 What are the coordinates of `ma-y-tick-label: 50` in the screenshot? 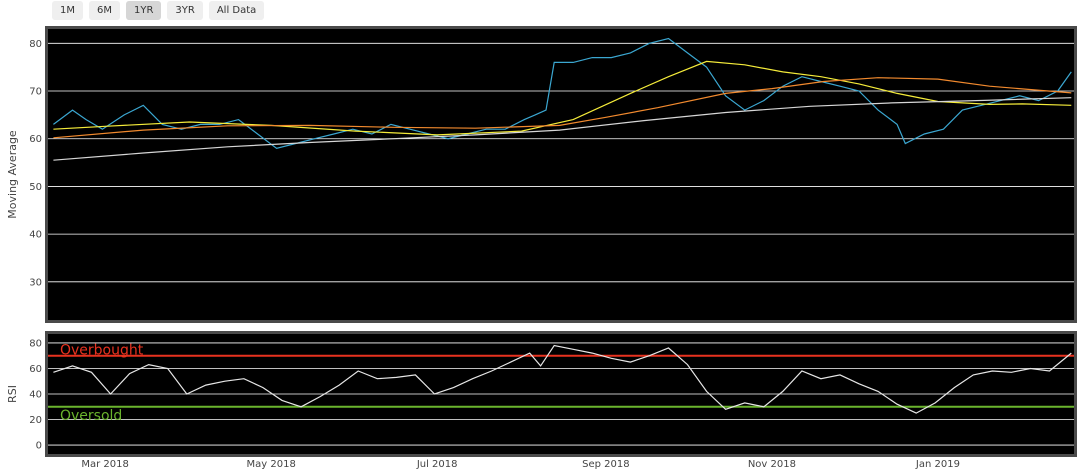 It's located at (35, 187).